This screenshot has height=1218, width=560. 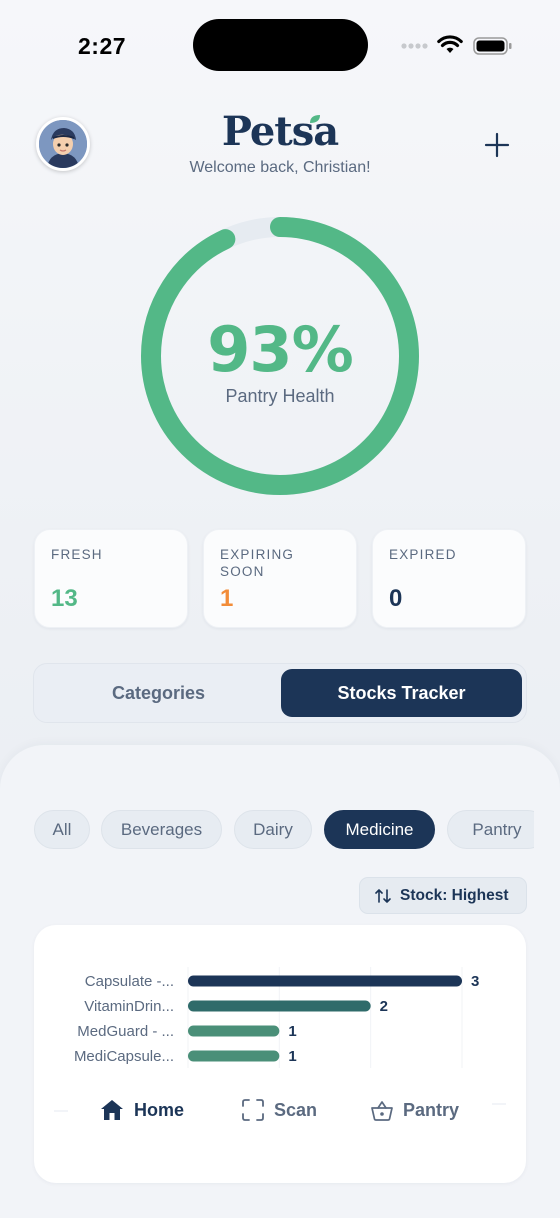 What do you see at coordinates (379, 829) in the screenshot?
I see `chip-medicine: Medicine` at bounding box center [379, 829].